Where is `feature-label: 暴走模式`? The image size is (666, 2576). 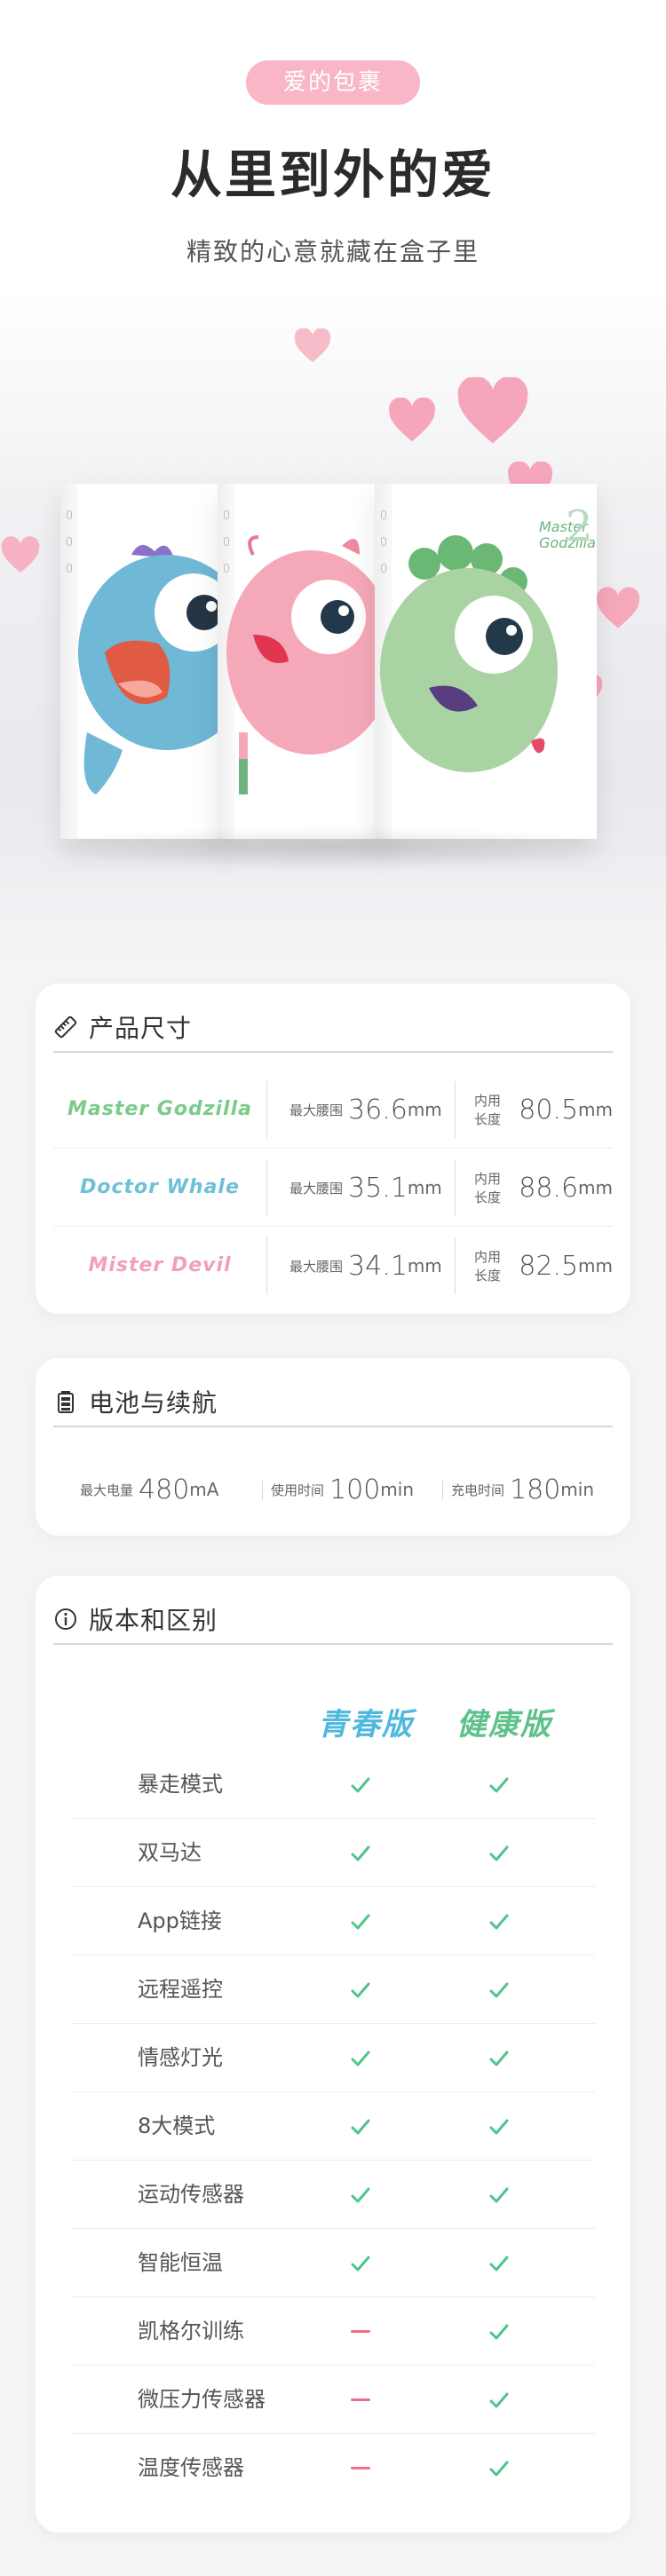
feature-label: 暴走模式 is located at coordinates (180, 1784).